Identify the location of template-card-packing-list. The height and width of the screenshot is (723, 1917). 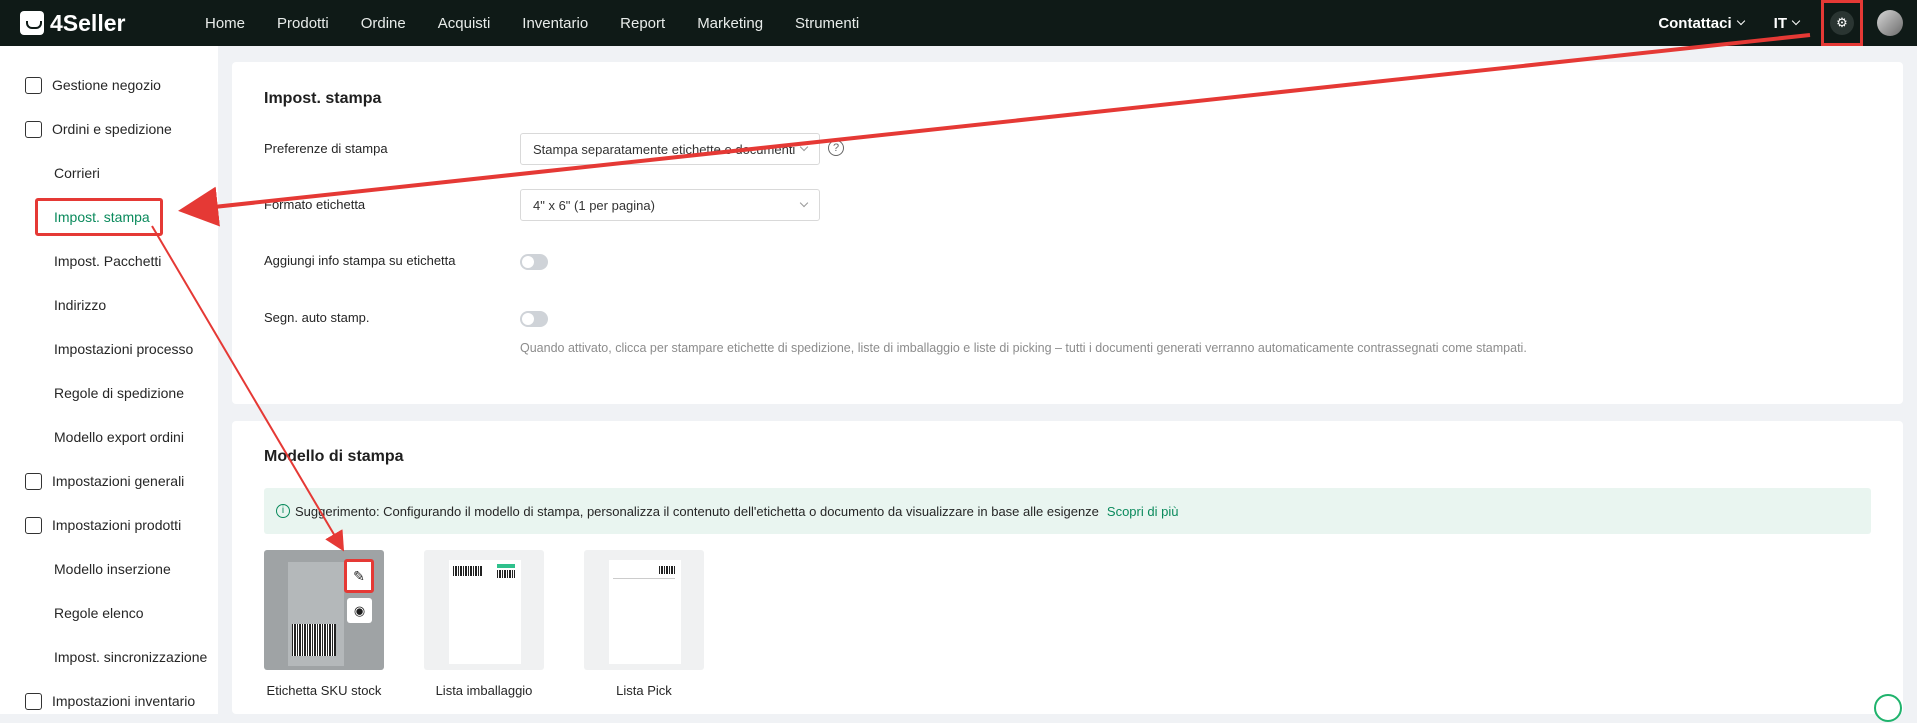
(484, 610).